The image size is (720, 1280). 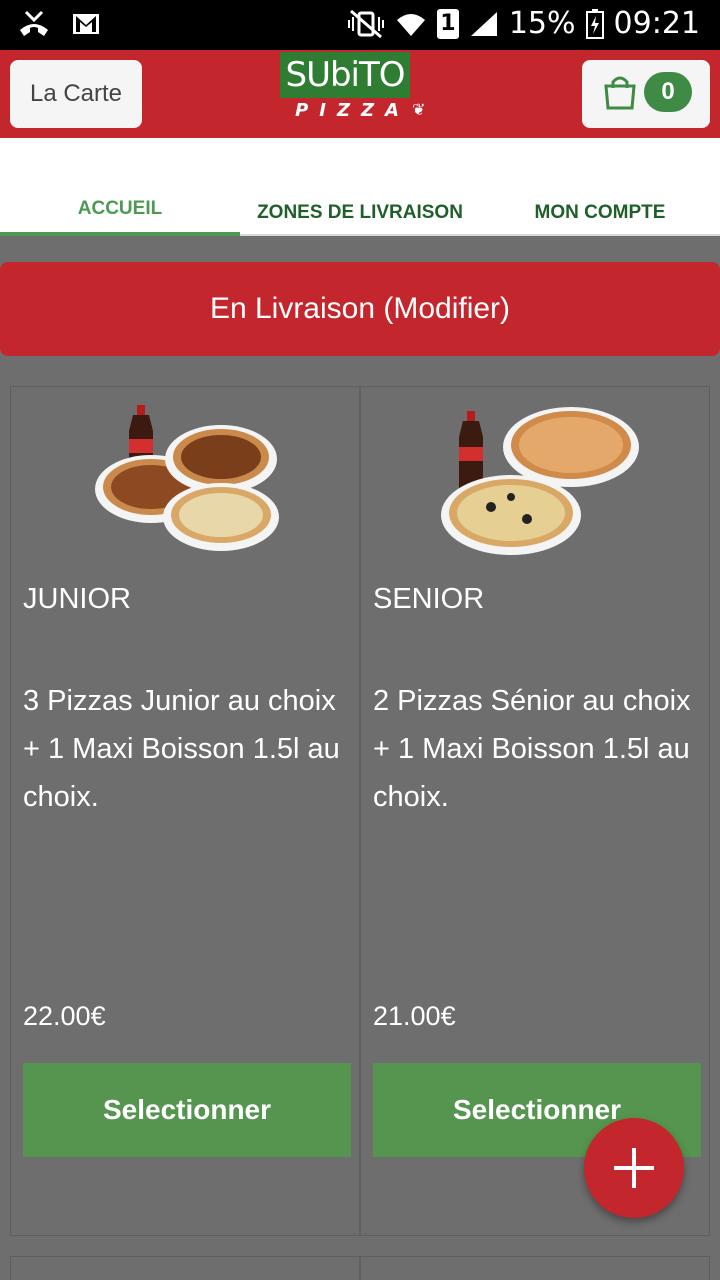 I want to click on subito-pizza-logo: SUbiTO PIZZA ❦, so click(x=355, y=87).